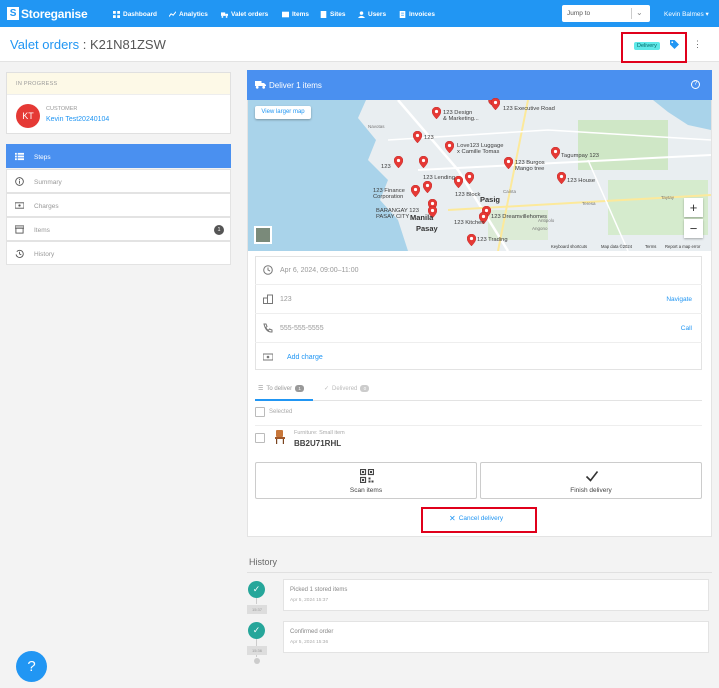  Describe the element at coordinates (286, 299) in the screenshot. I see `address-value: 123` at that location.